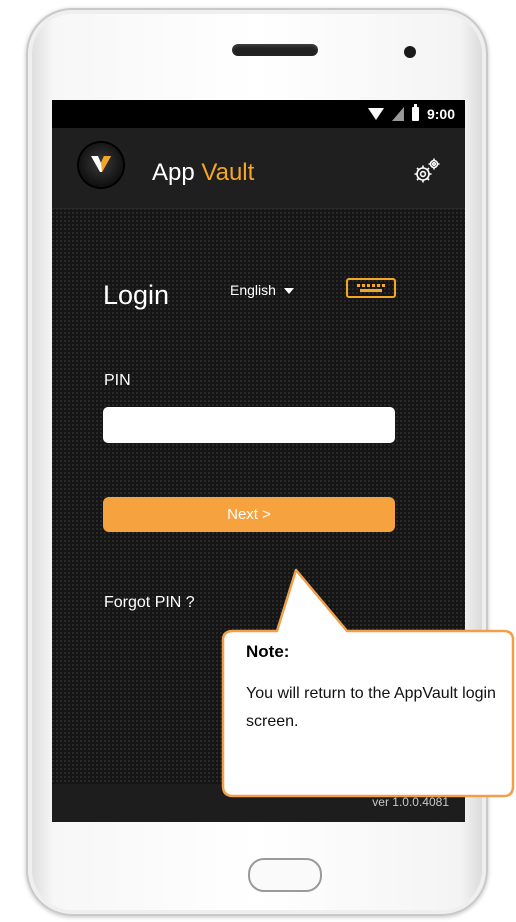 This screenshot has width=516, height=922. What do you see at coordinates (427, 173) in the screenshot?
I see `settings-gear-icon` at bounding box center [427, 173].